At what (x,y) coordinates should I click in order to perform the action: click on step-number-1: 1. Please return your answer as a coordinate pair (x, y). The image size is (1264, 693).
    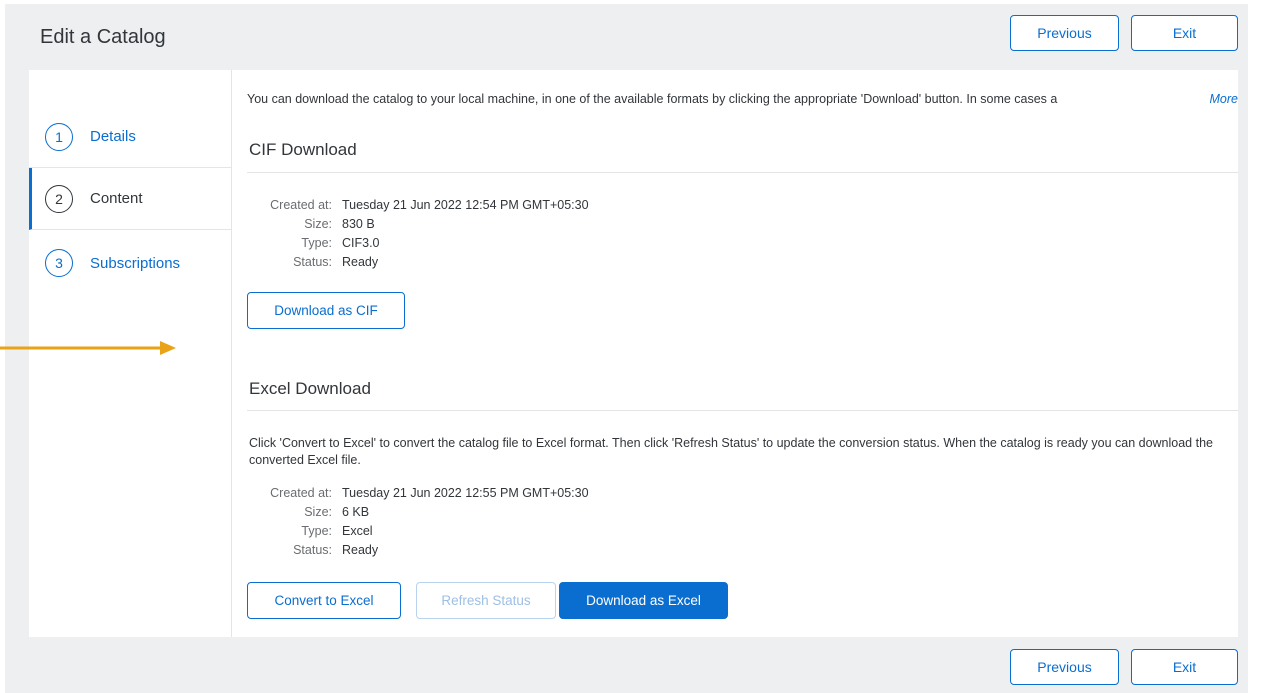
    Looking at the image, I should click on (59, 136).